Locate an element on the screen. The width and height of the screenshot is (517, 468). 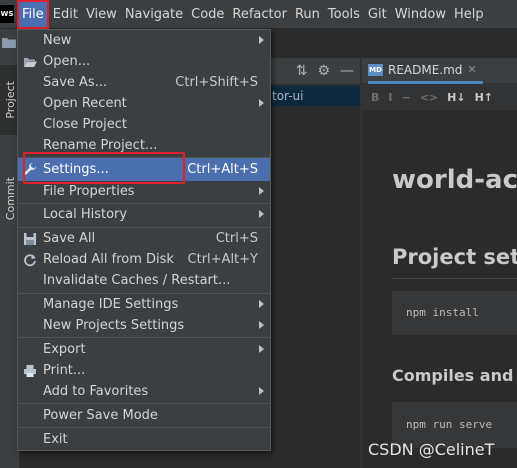
menu-item-label: New Projects Settings is located at coordinates (114, 325).